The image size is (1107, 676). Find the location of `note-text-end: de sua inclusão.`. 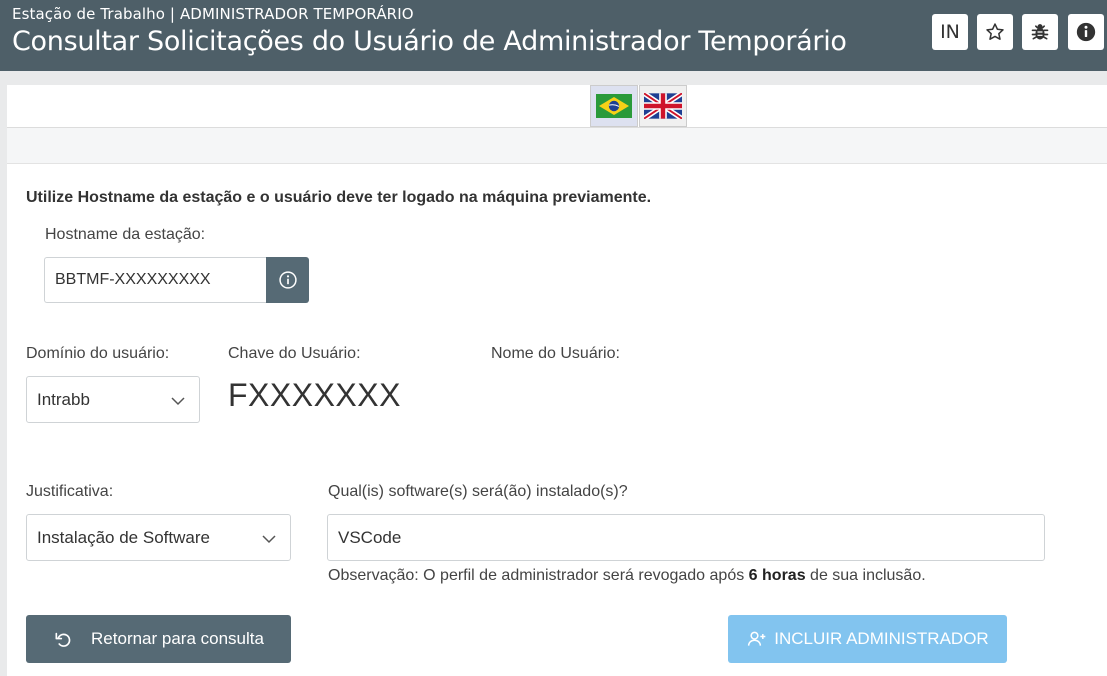

note-text-end: de sua inclusão. is located at coordinates (865, 575).